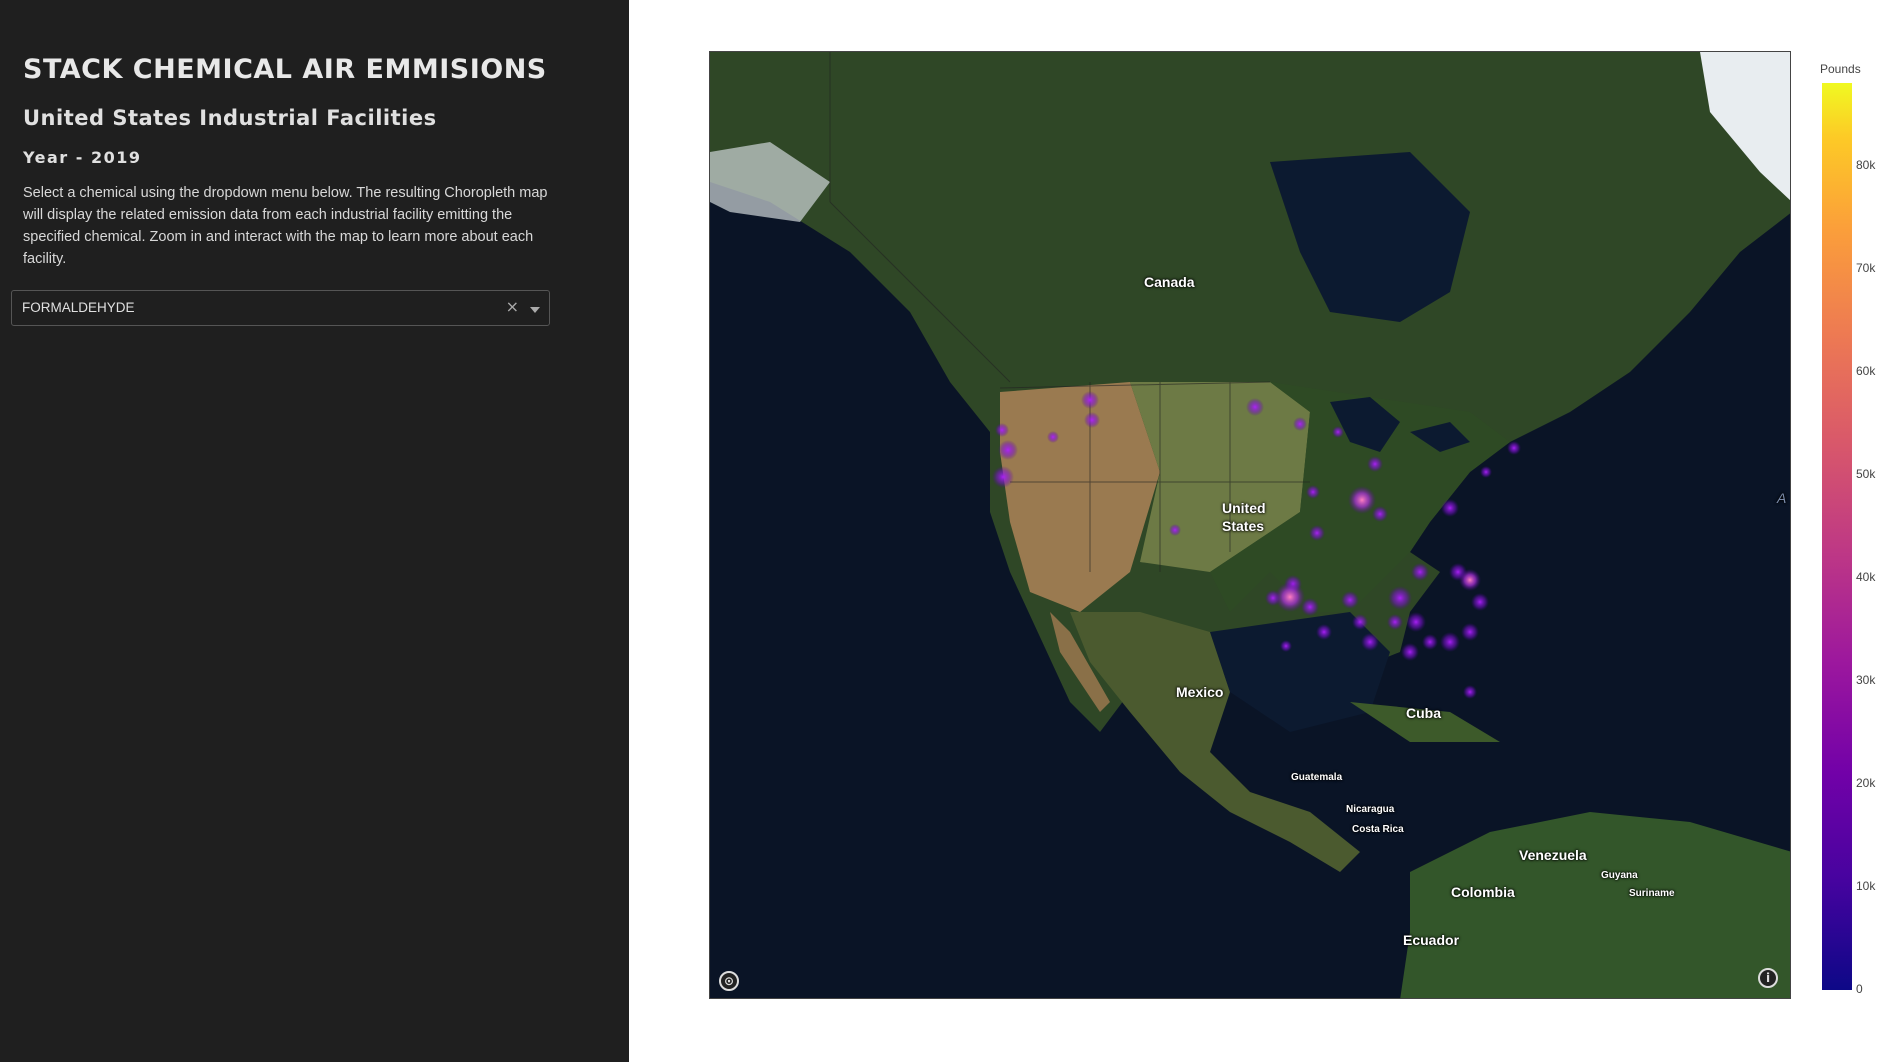 Image resolution: width=1883 pixels, height=1062 pixels. I want to click on colorbar-tick: 80k, so click(1866, 165).